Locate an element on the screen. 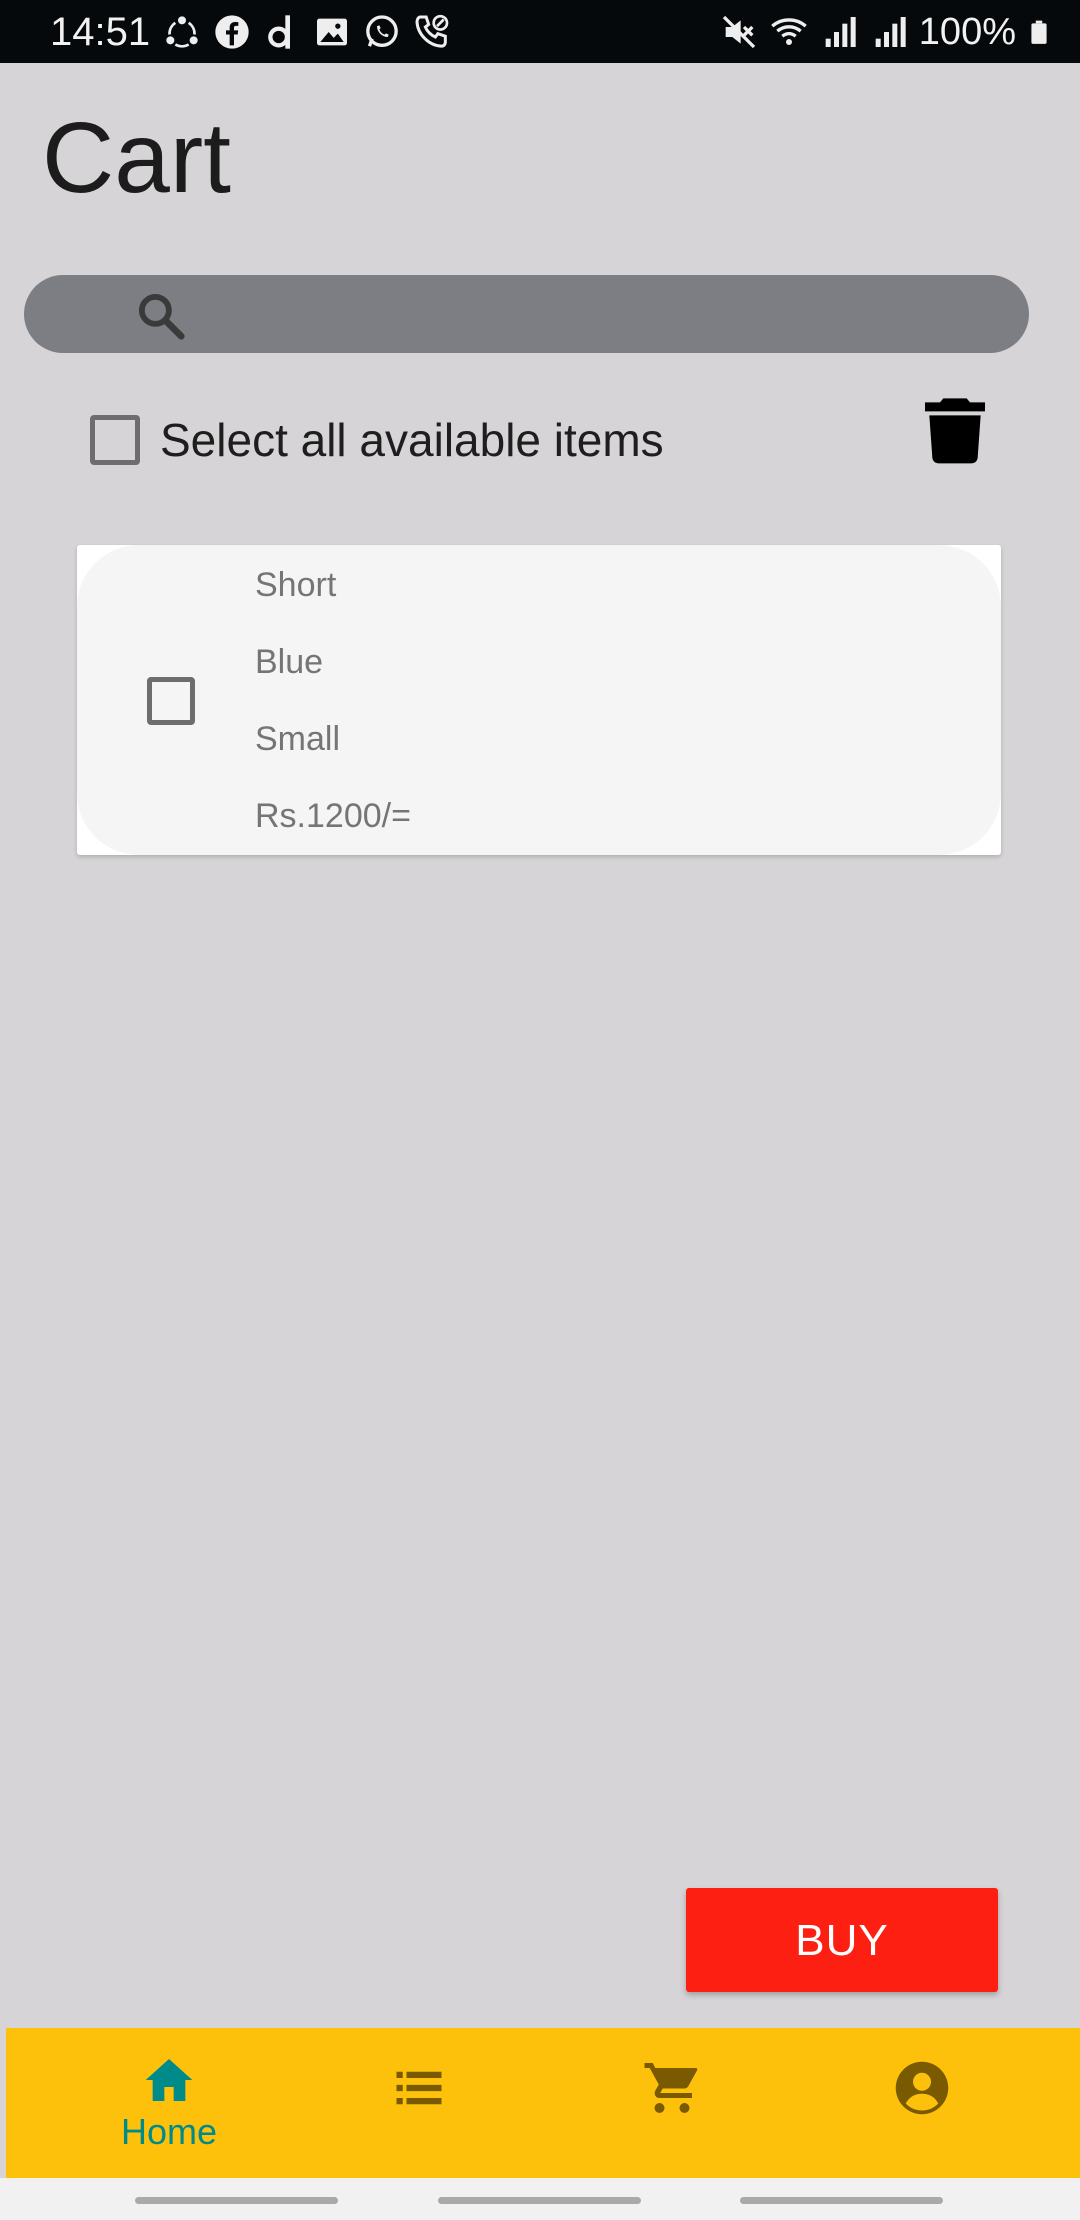 The image size is (1080, 2220). account-icon is located at coordinates (922, 2088).